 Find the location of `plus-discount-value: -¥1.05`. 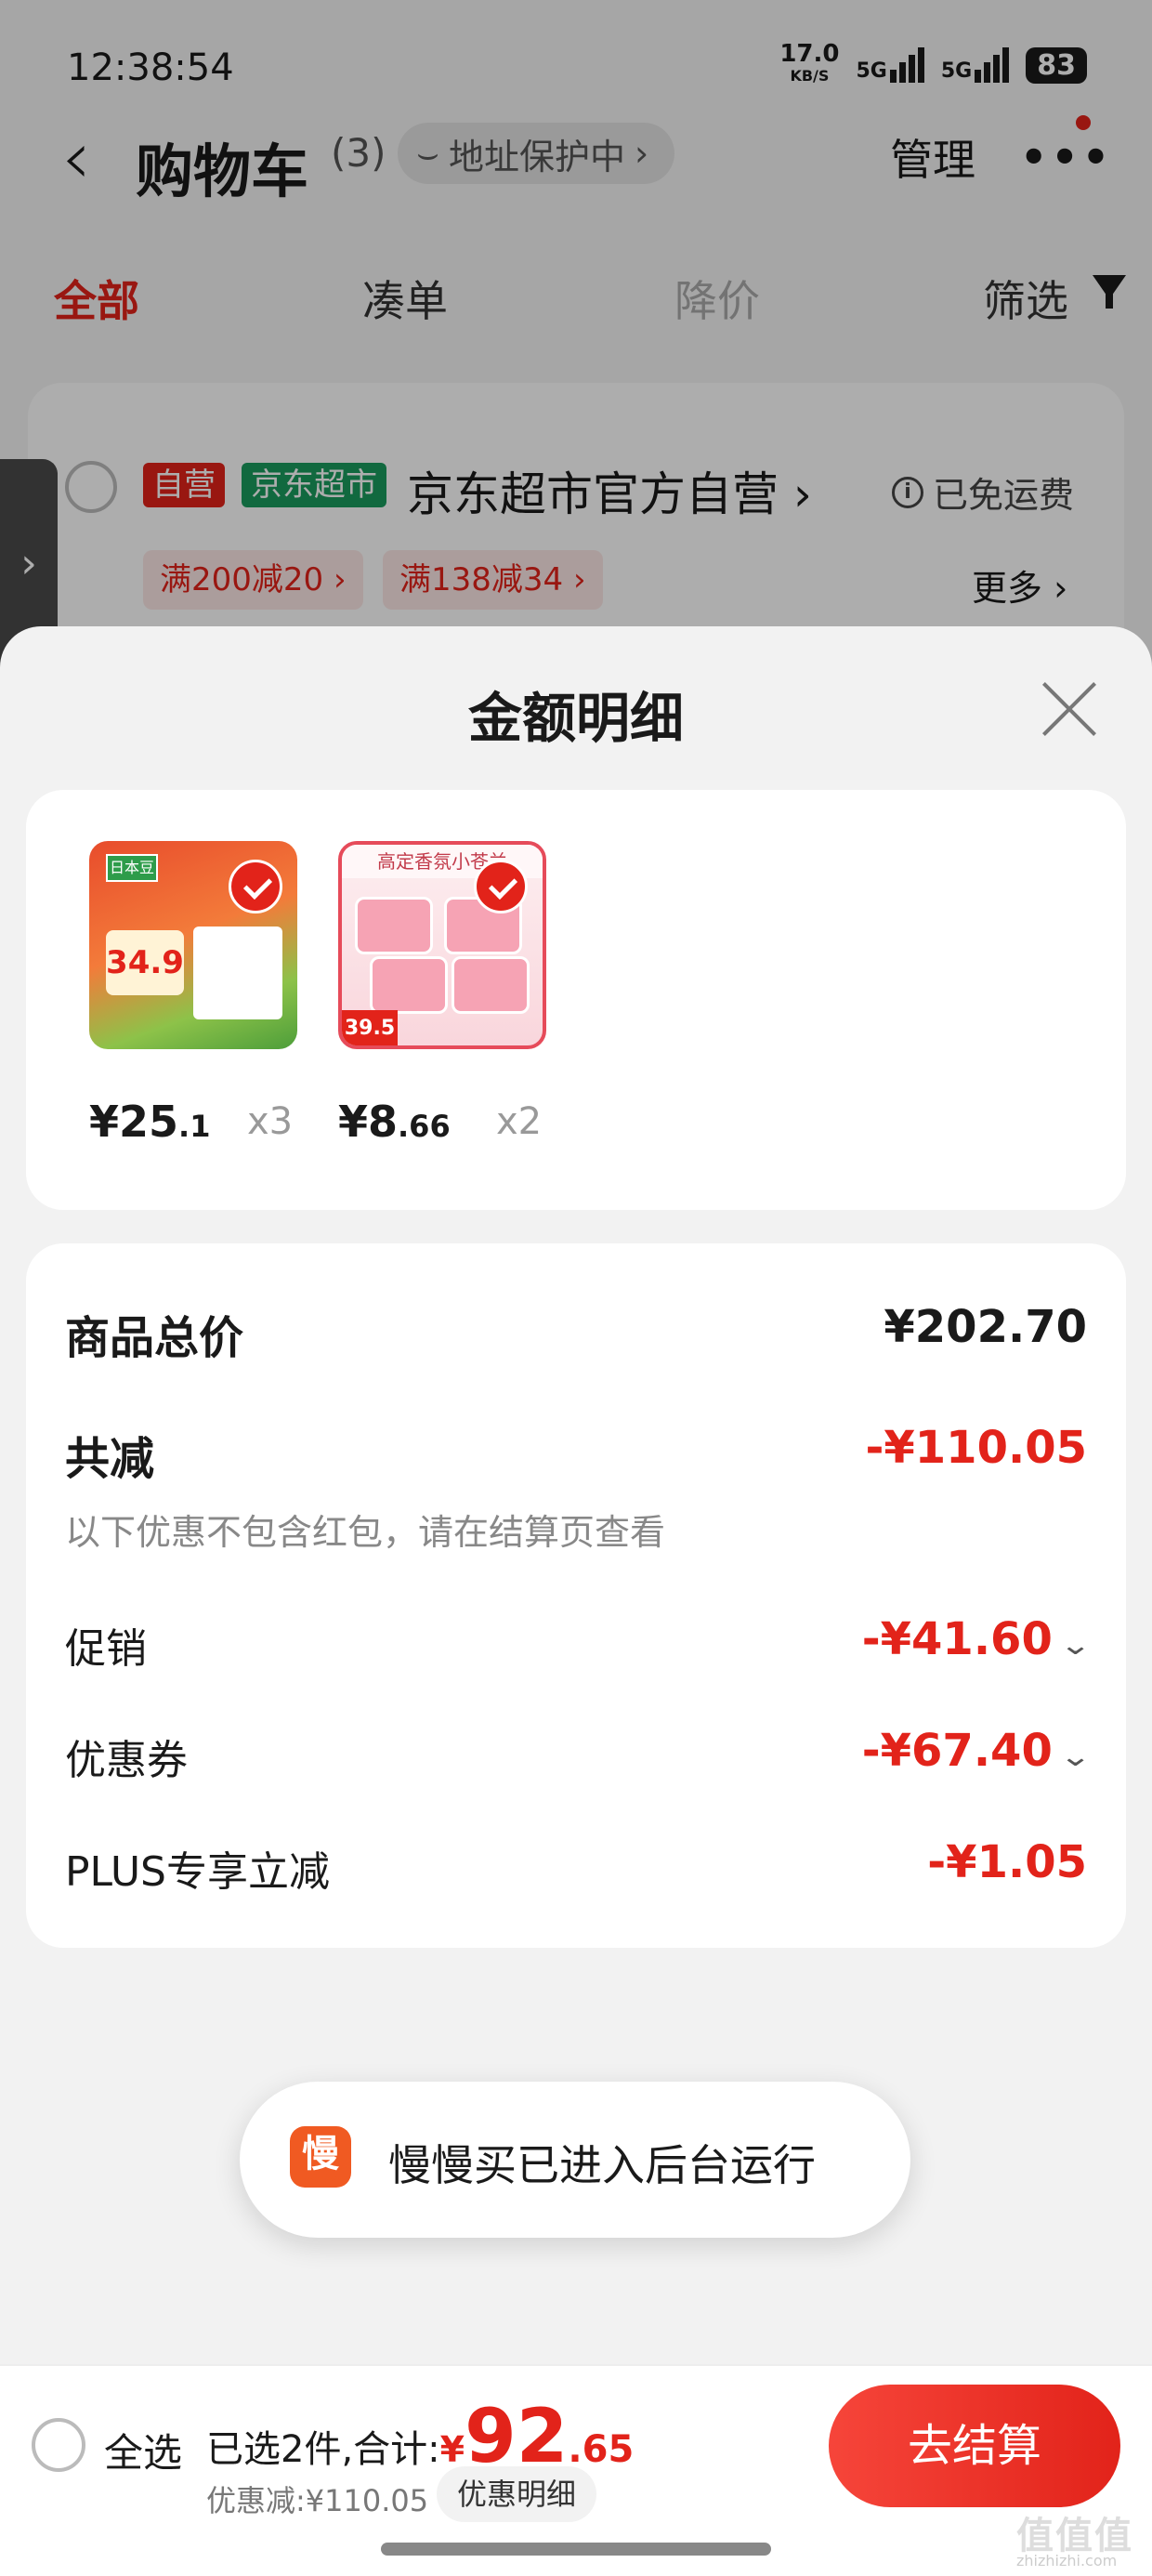

plus-discount-value: -¥1.05 is located at coordinates (1007, 1862).